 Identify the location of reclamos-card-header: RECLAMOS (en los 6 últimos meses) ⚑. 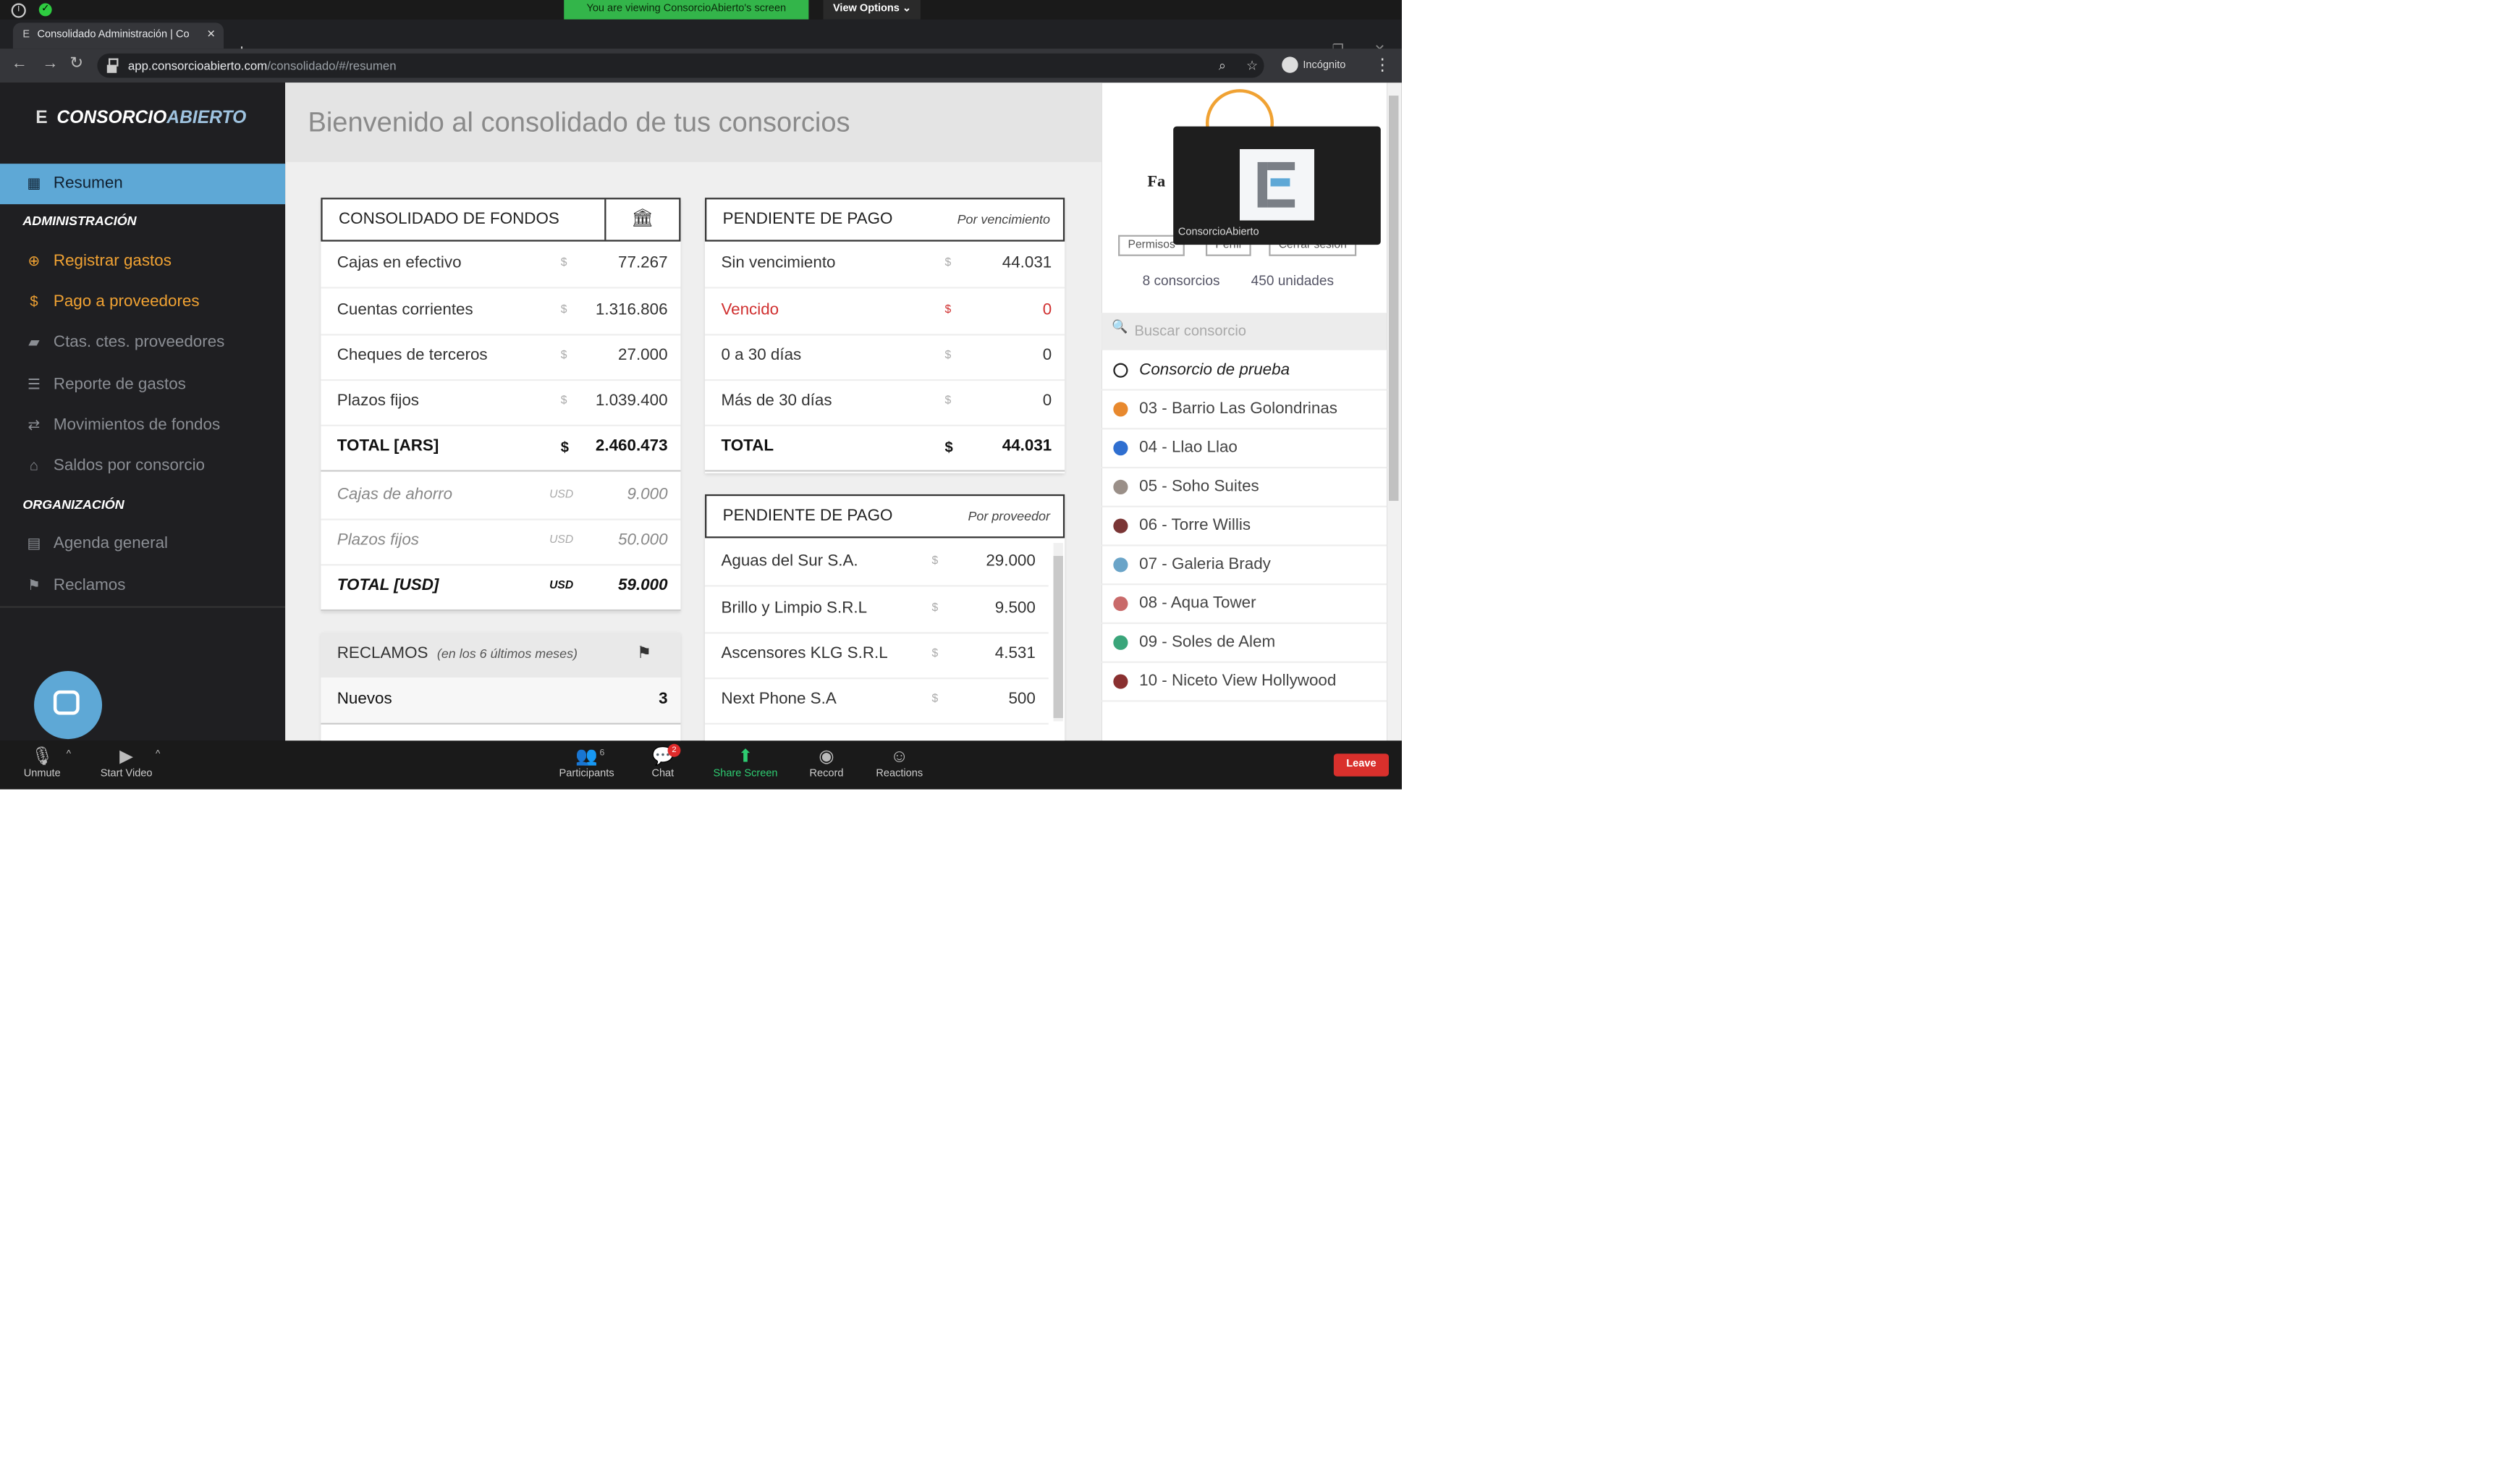
(501, 655).